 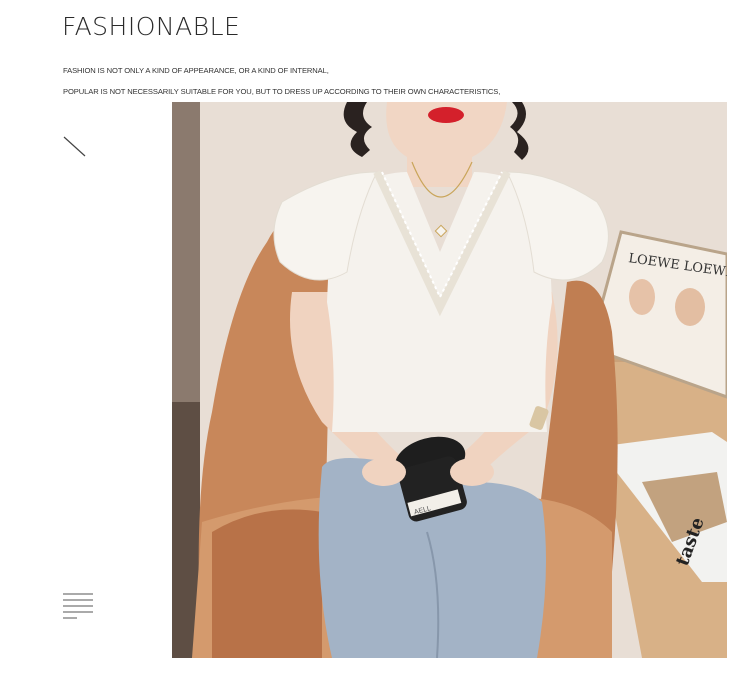 What do you see at coordinates (446, 115) in the screenshot?
I see `lips` at bounding box center [446, 115].